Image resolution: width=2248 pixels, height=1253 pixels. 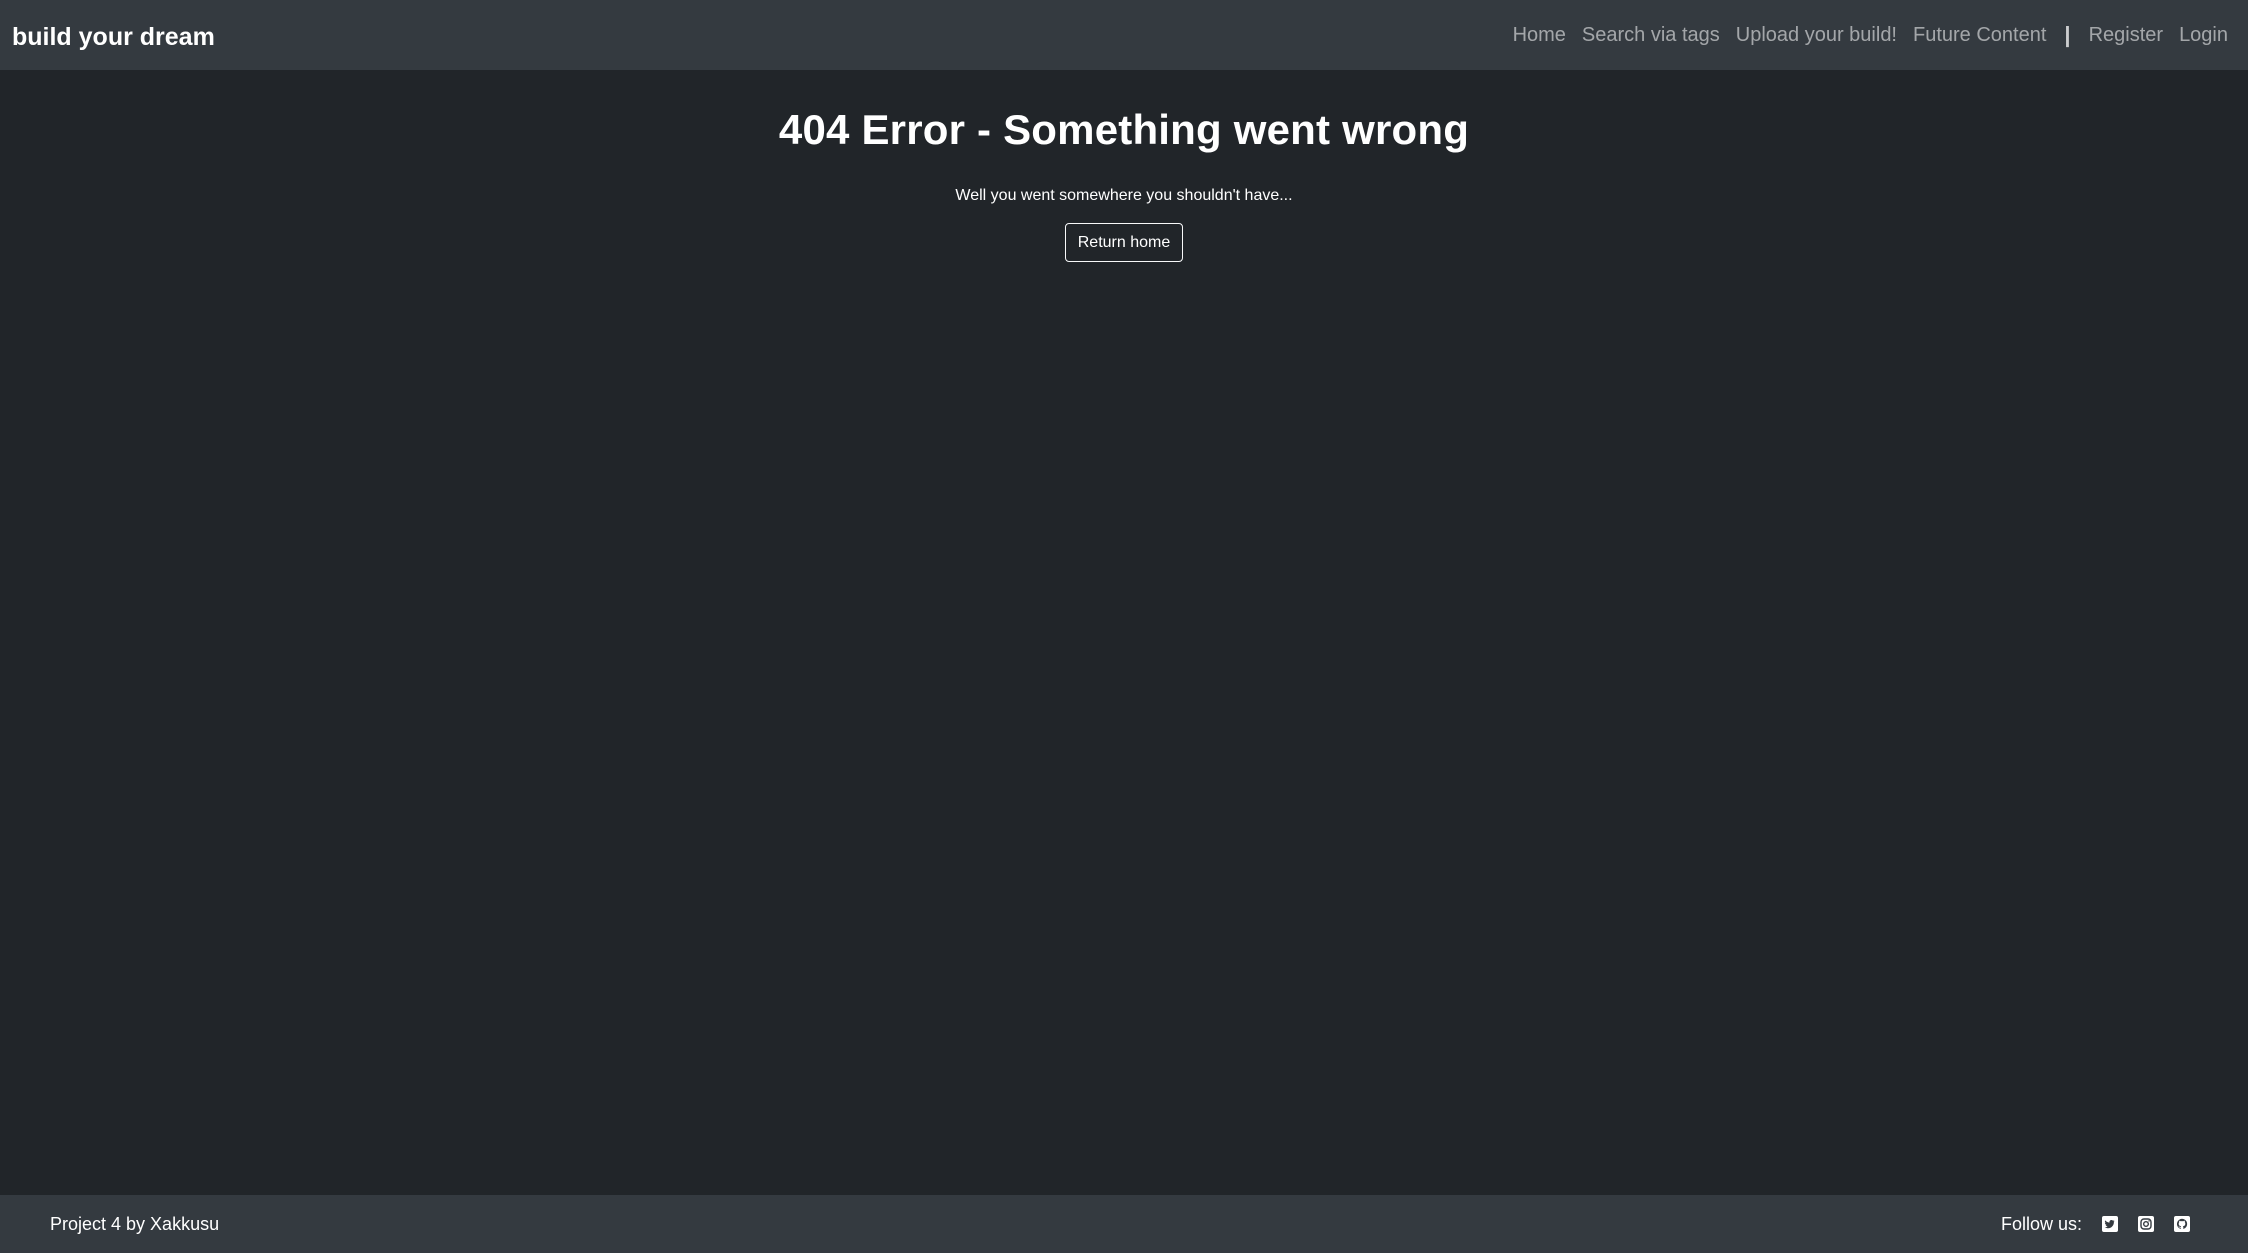 What do you see at coordinates (2041, 1223) in the screenshot?
I see `follow-label: Follow us:` at bounding box center [2041, 1223].